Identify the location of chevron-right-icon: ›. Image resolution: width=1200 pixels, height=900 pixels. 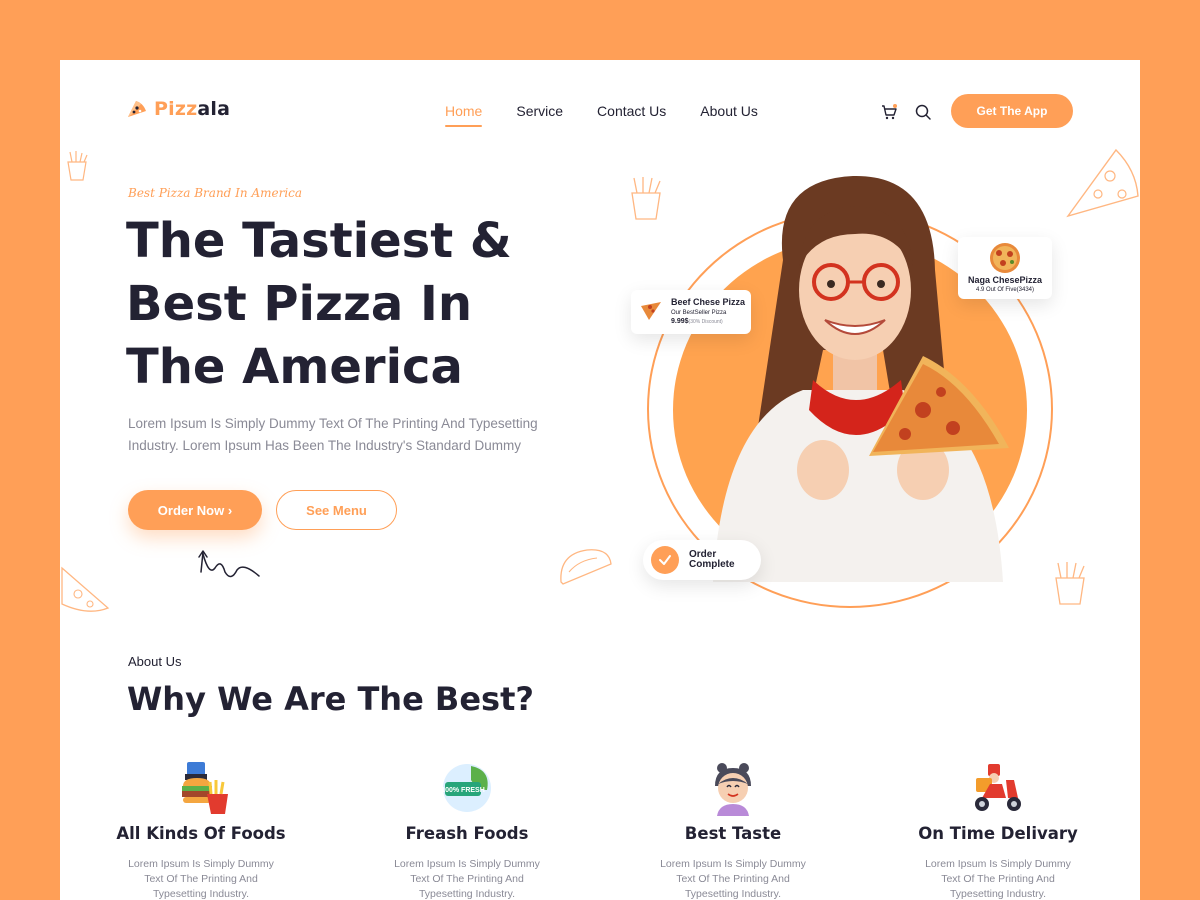
(230, 510).